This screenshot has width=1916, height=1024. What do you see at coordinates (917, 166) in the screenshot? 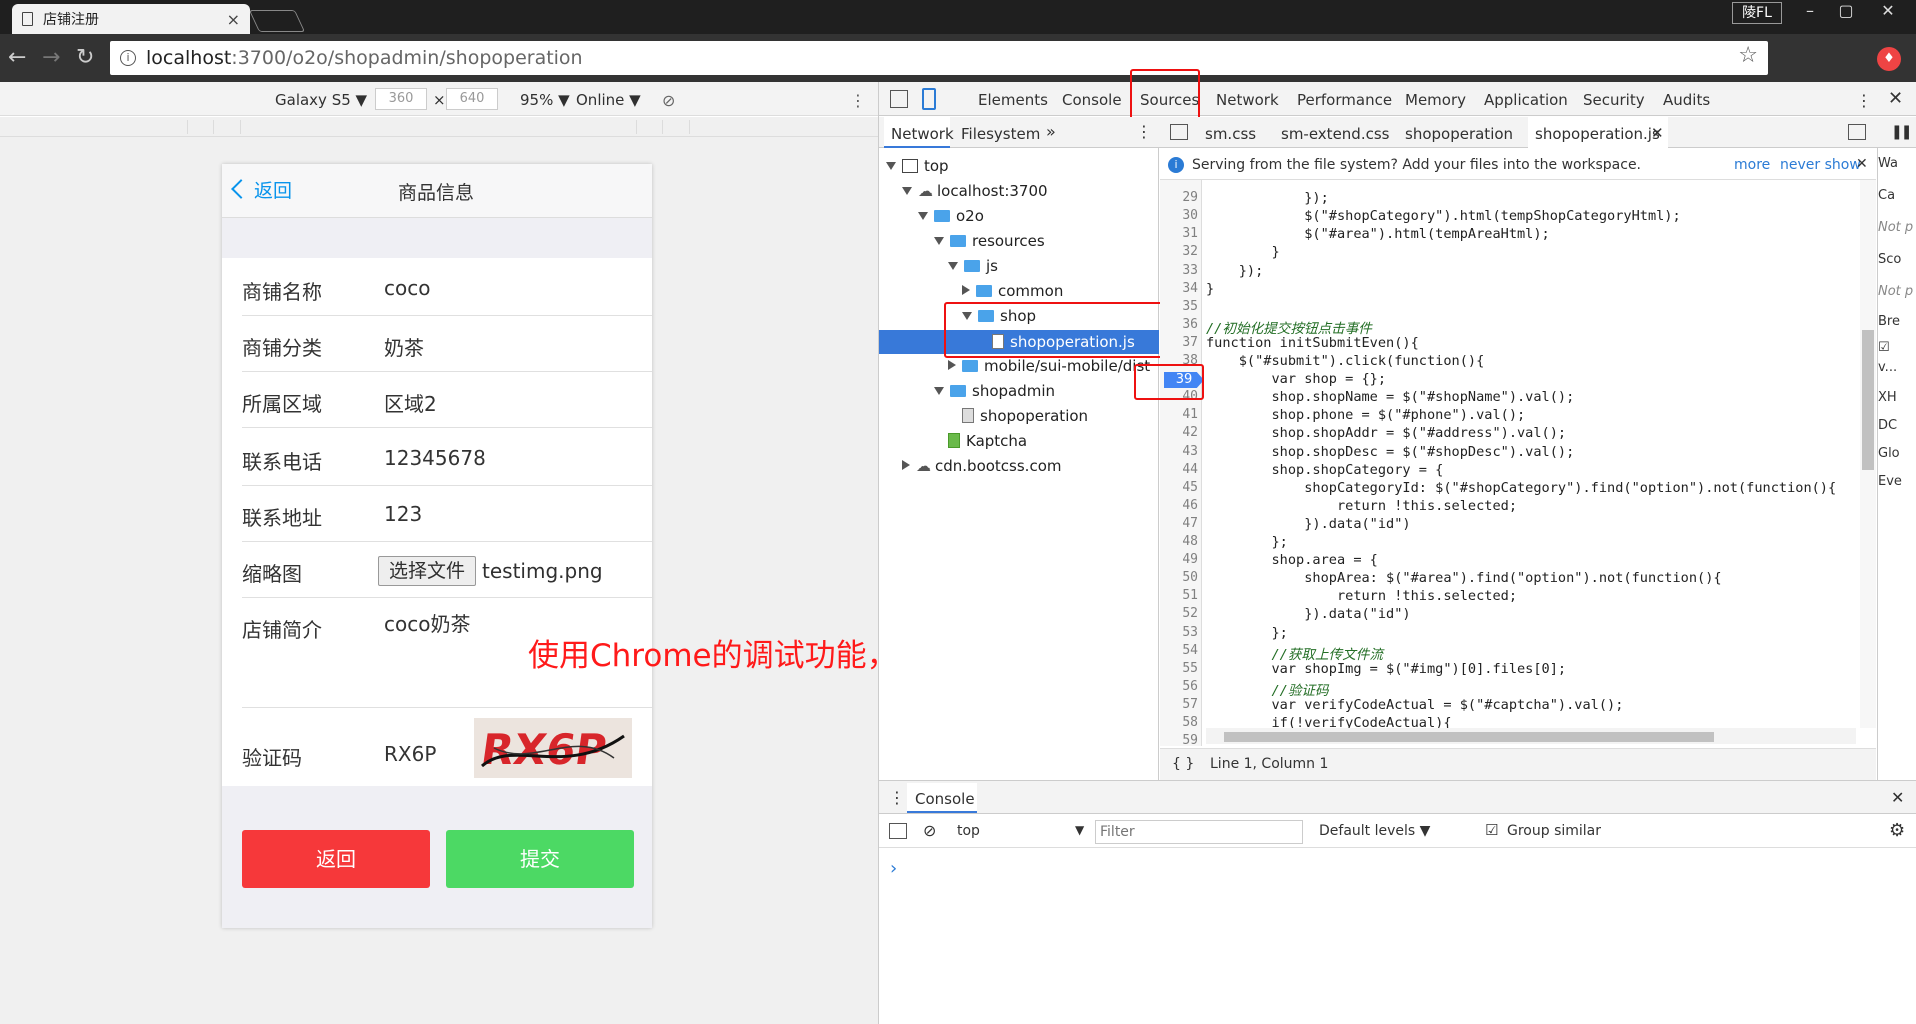
I see `tree-item-top: top` at bounding box center [917, 166].